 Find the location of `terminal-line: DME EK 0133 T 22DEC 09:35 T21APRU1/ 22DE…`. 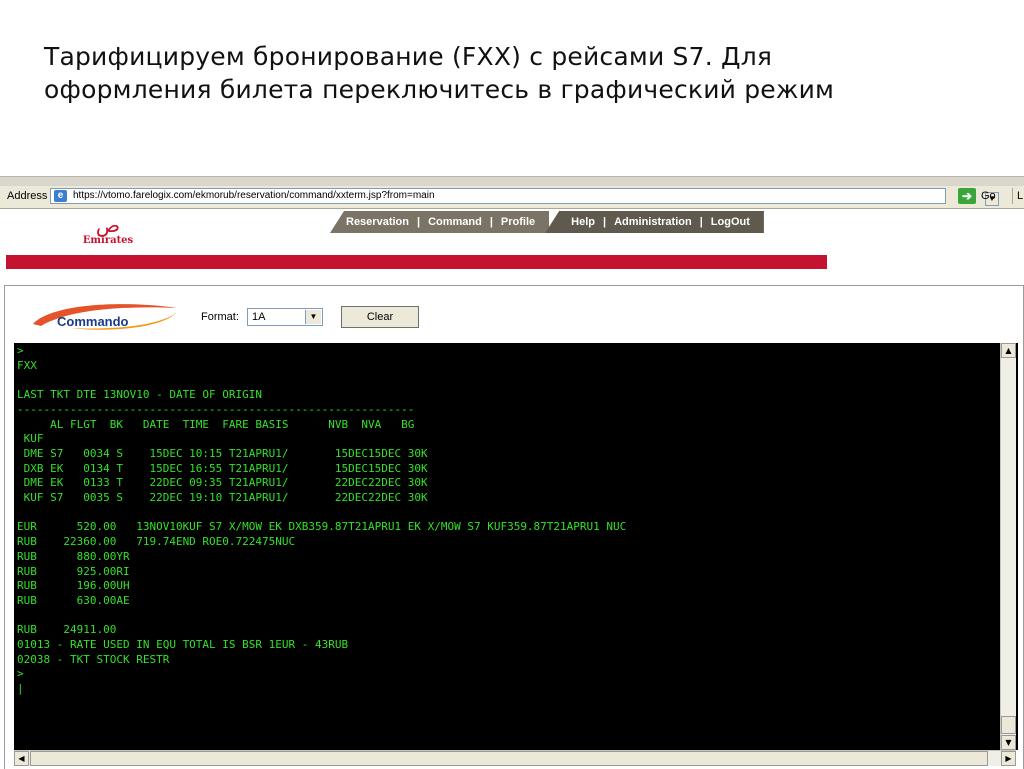

terminal-line: DME EK 0133 T 22DEC 09:35 T21APRU1/ 22DE… is located at coordinates (222, 483).